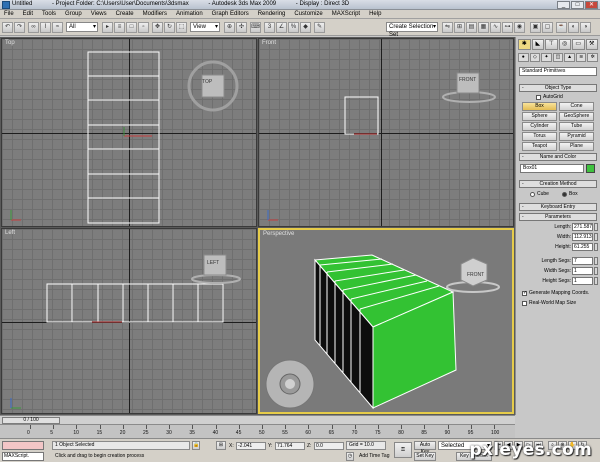 This screenshot has width=600, height=462. Describe the element at coordinates (547, 27) in the screenshot. I see `rendered-frame-icon: ▢` at that location.